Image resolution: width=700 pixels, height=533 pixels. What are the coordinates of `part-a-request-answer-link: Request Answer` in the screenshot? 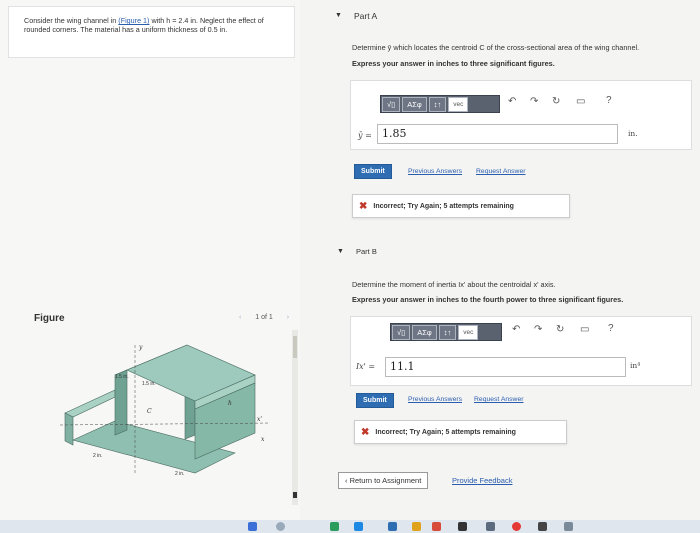 It's located at (501, 171).